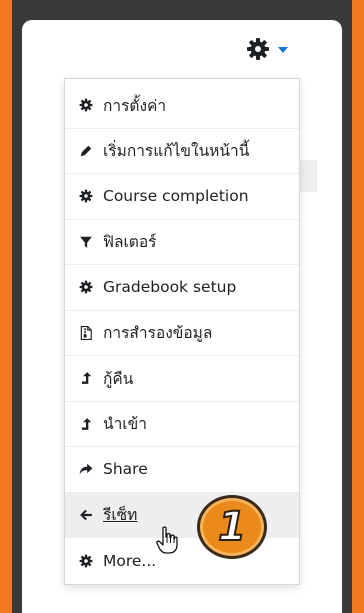  What do you see at coordinates (232, 527) in the screenshot?
I see `step-number-badge: 1` at bounding box center [232, 527].